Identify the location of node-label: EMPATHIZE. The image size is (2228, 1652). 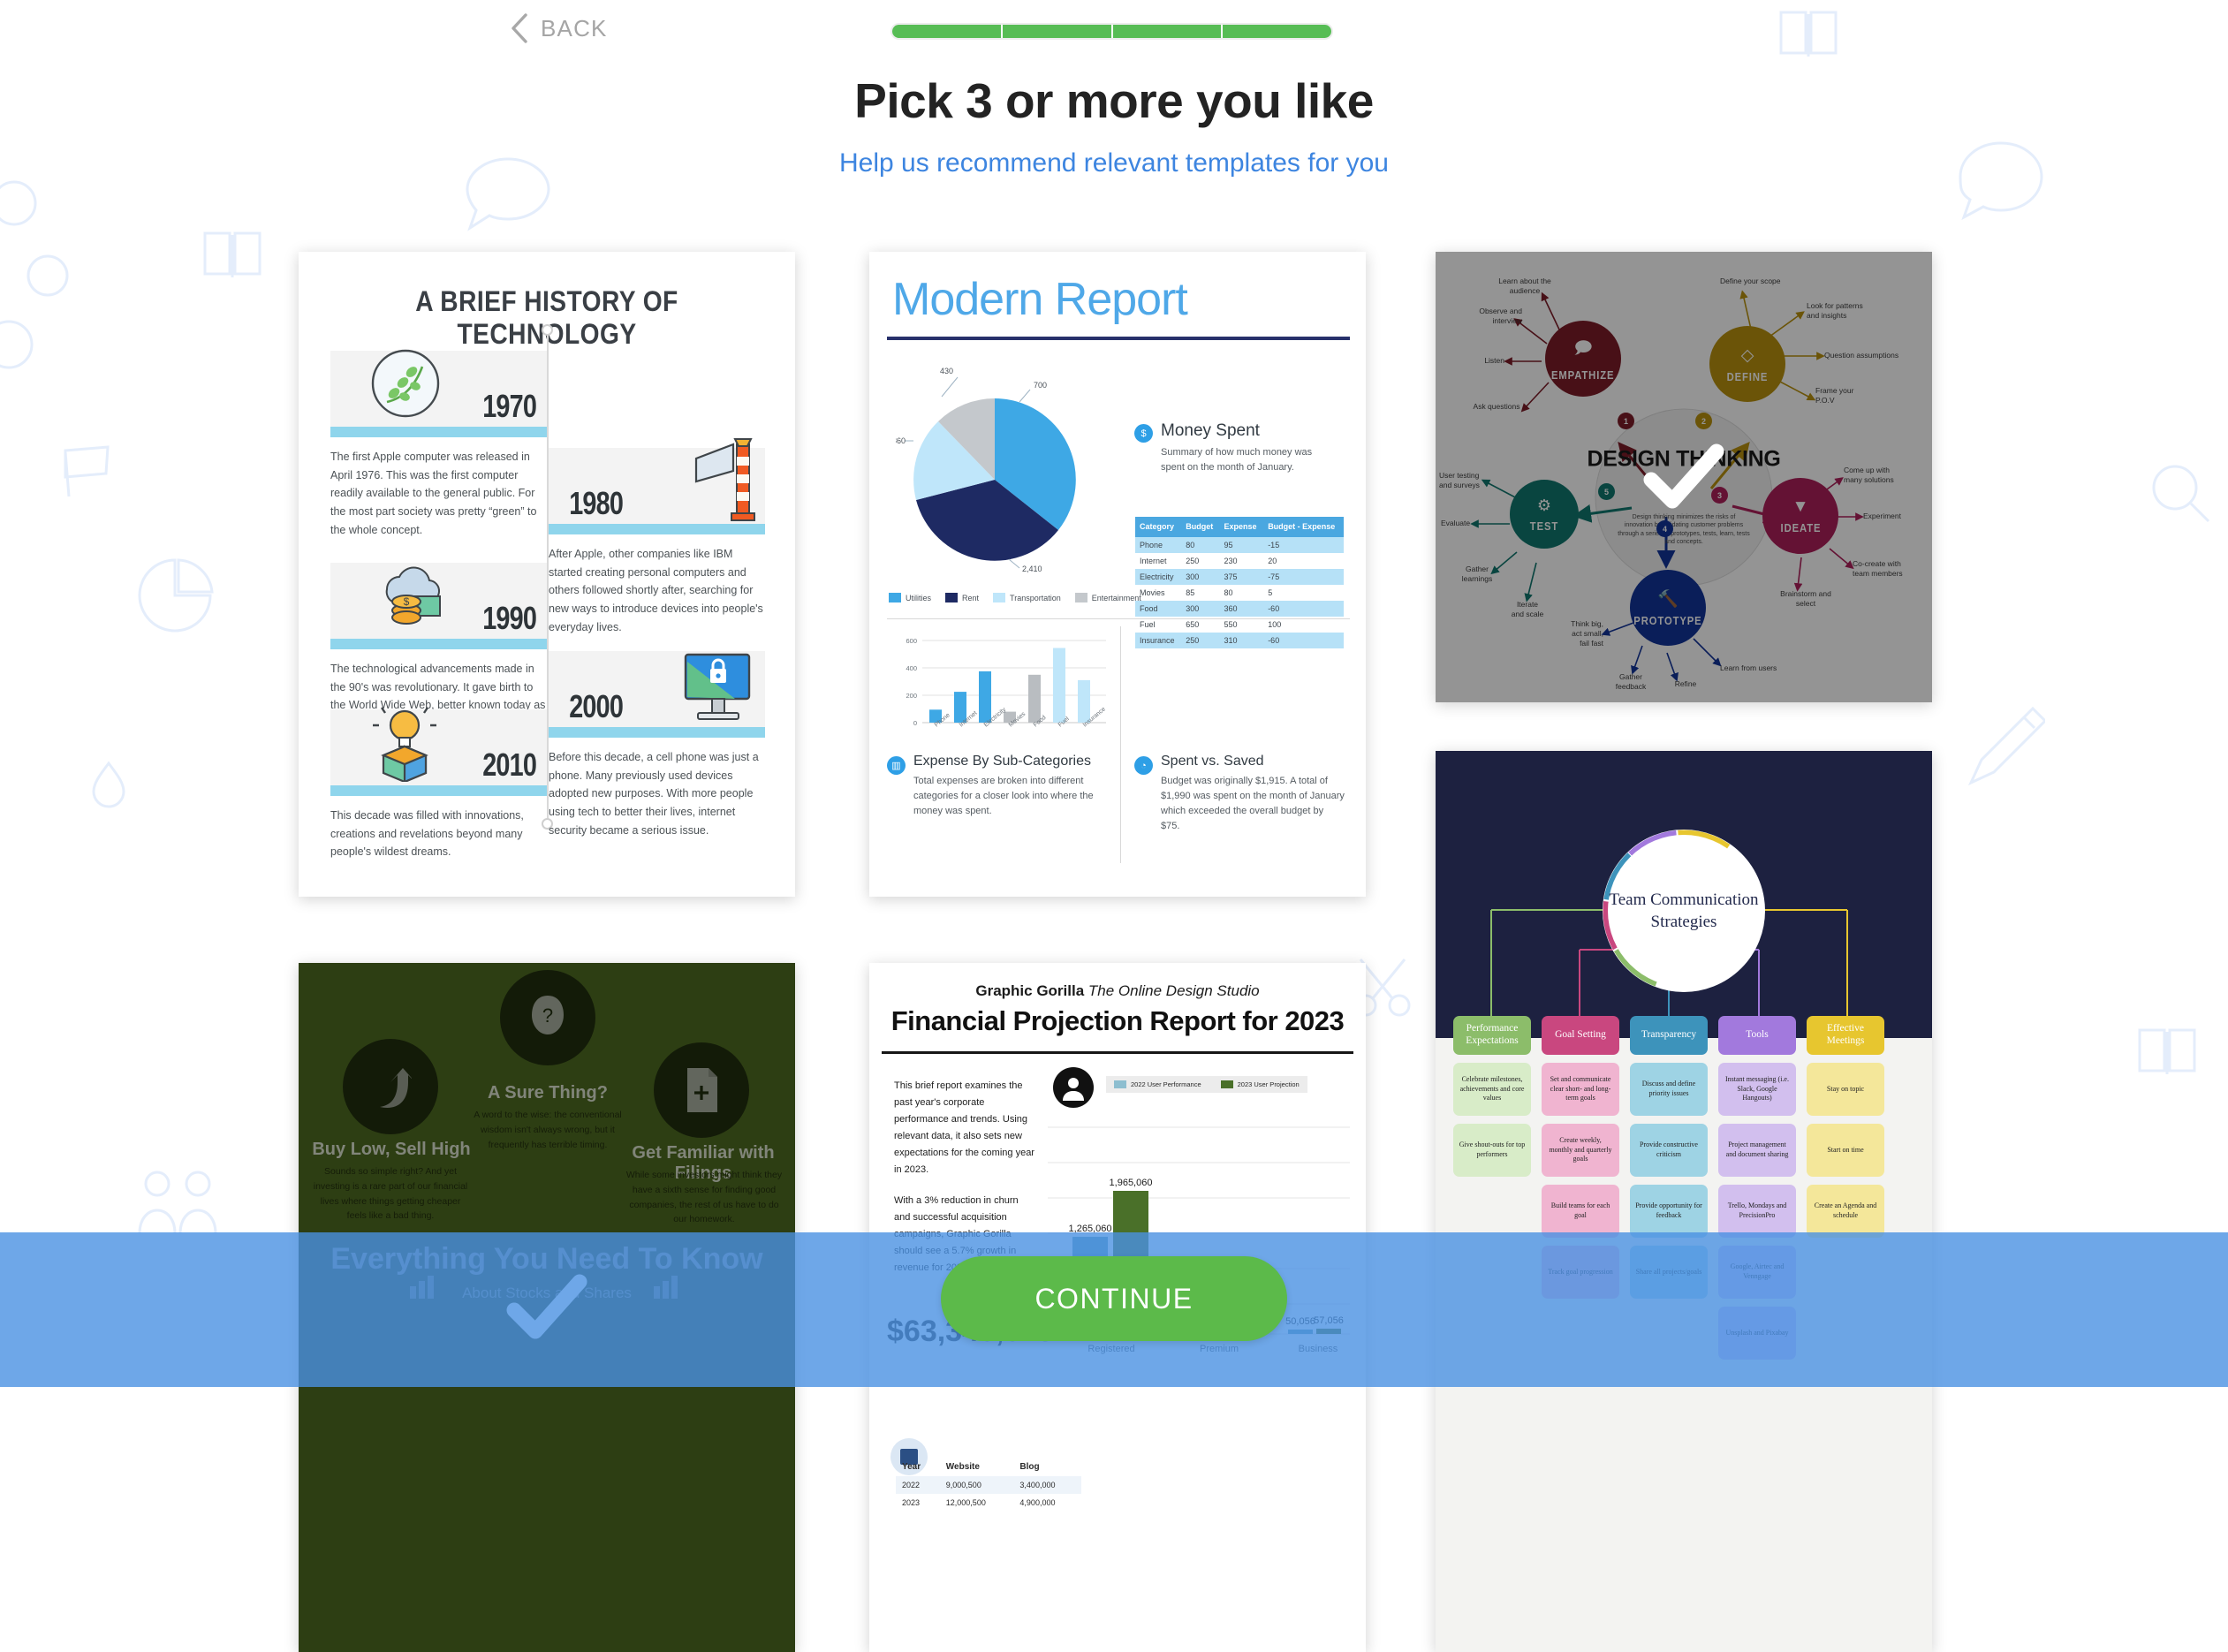
(1583, 375).